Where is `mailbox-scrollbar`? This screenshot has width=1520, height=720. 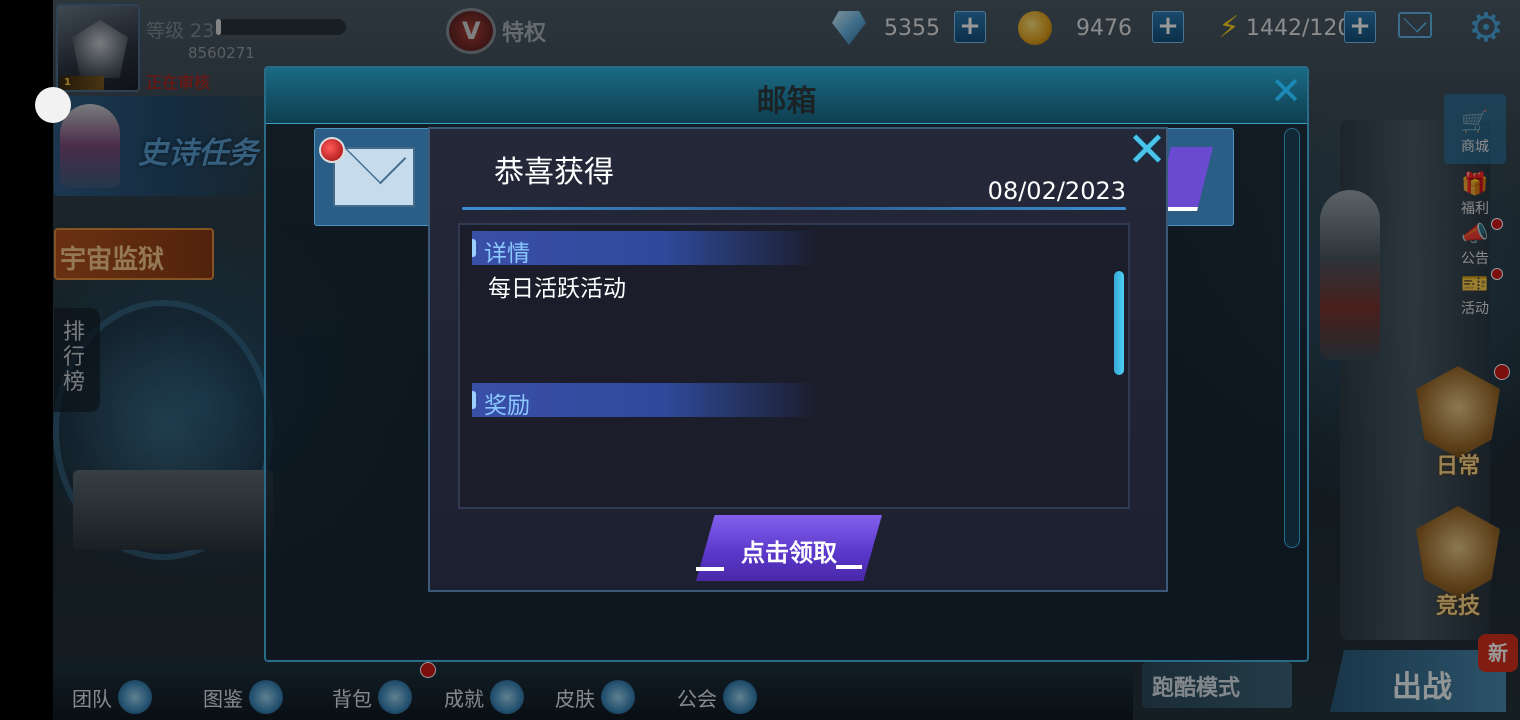
mailbox-scrollbar is located at coordinates (1292, 338).